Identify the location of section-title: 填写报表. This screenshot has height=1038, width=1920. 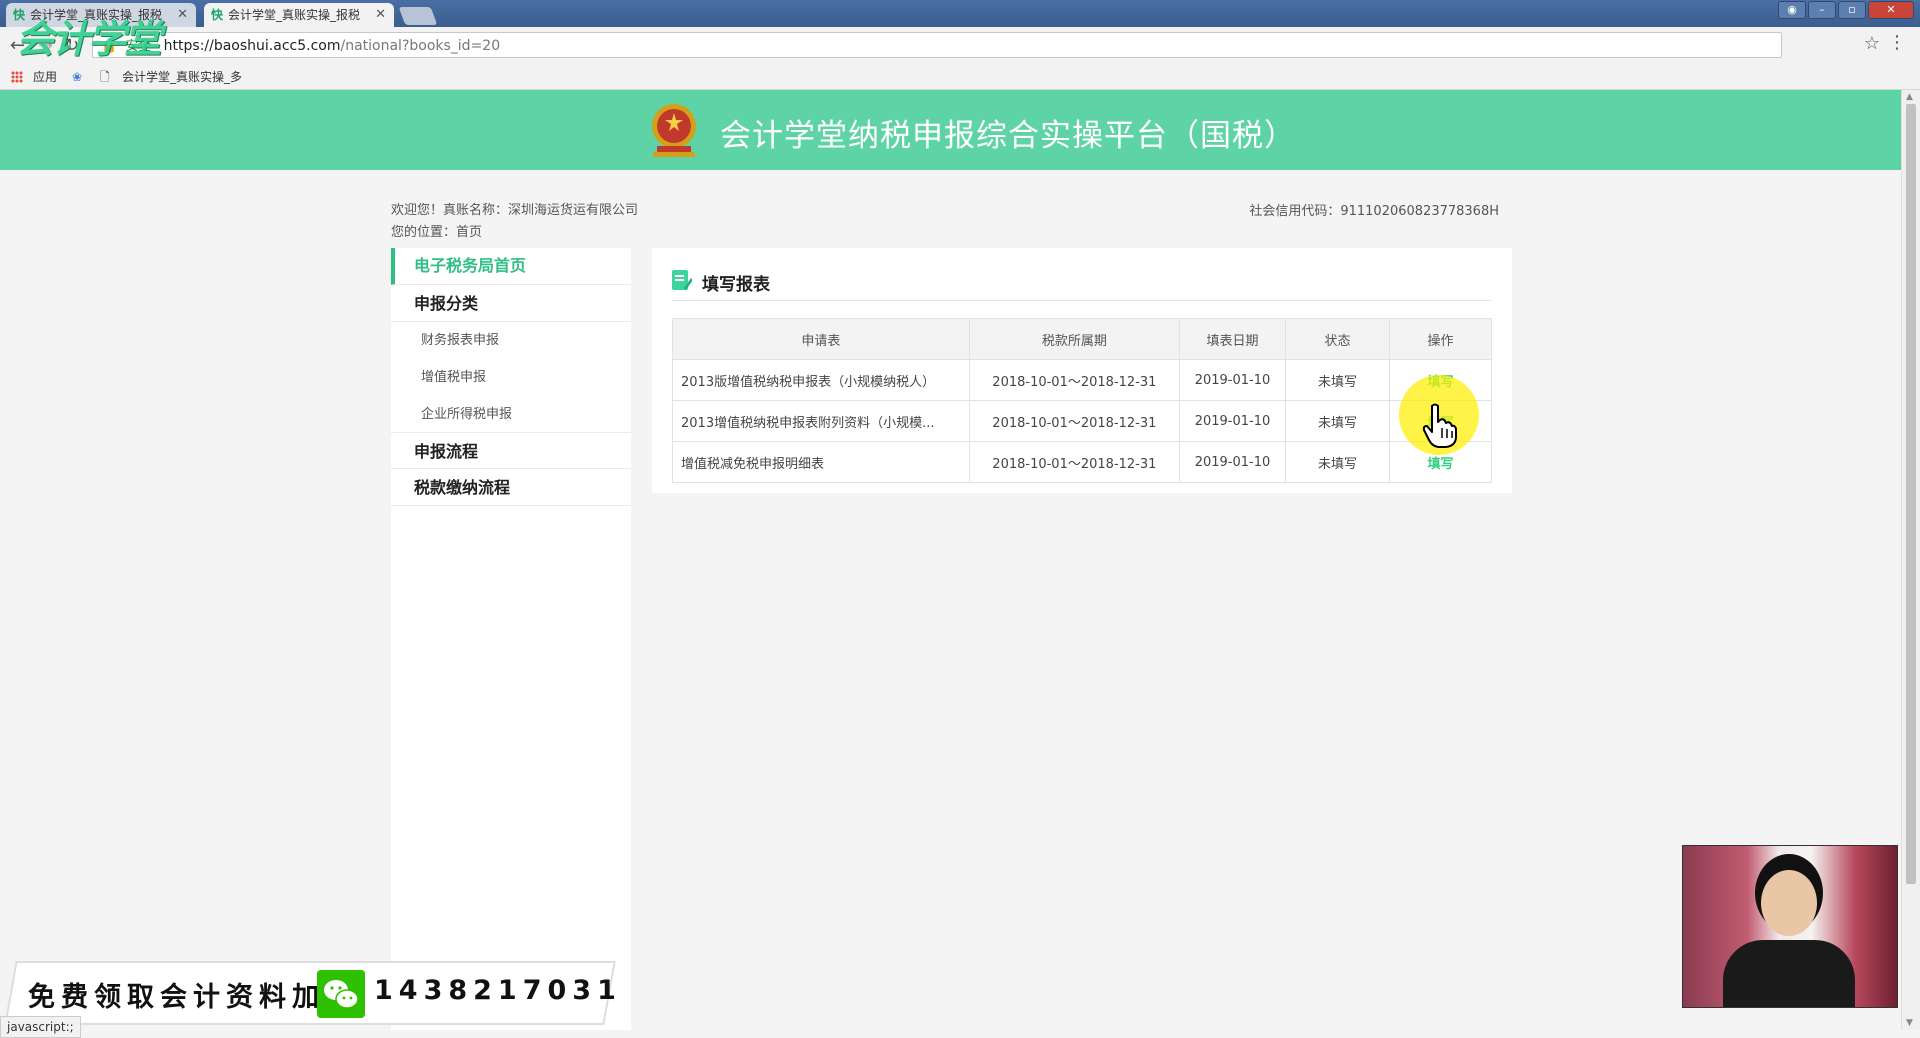
(736, 285).